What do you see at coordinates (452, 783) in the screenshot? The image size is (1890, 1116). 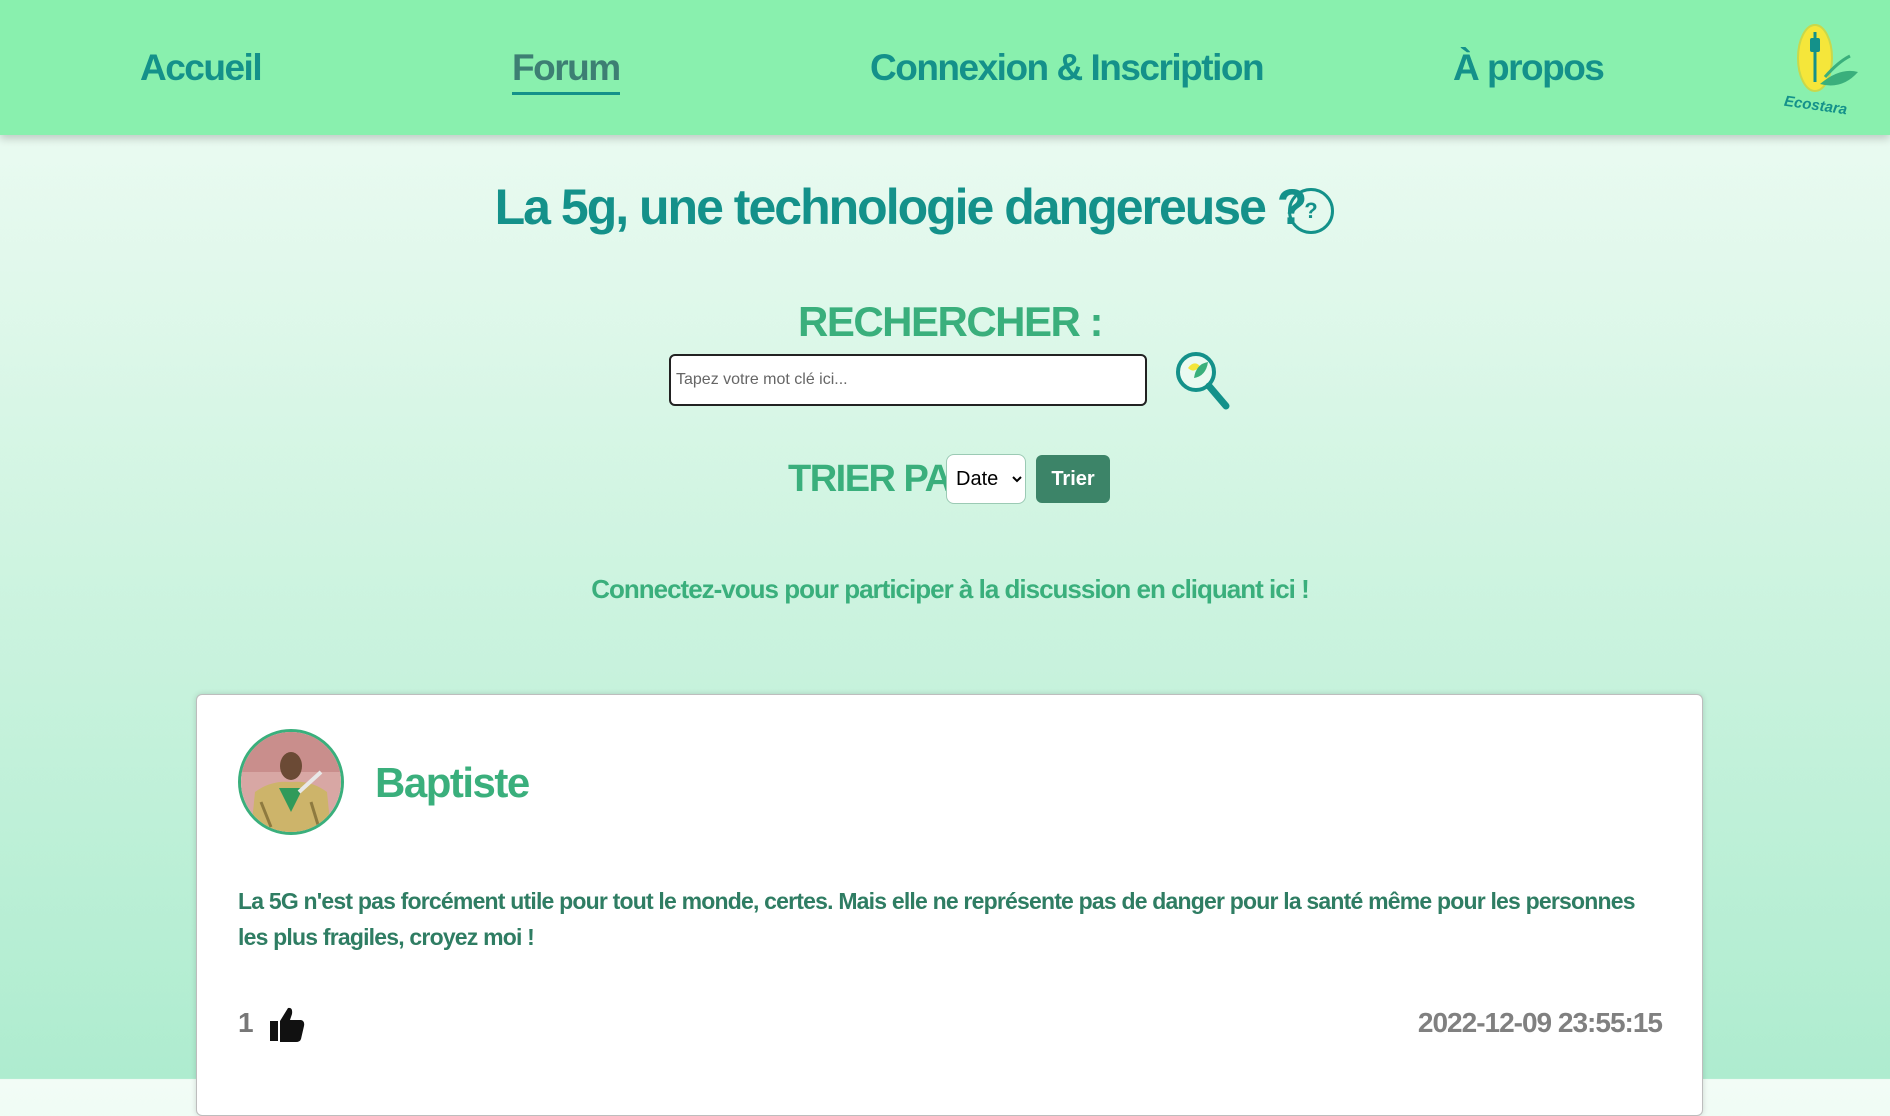 I see `post-author: Baptiste` at bounding box center [452, 783].